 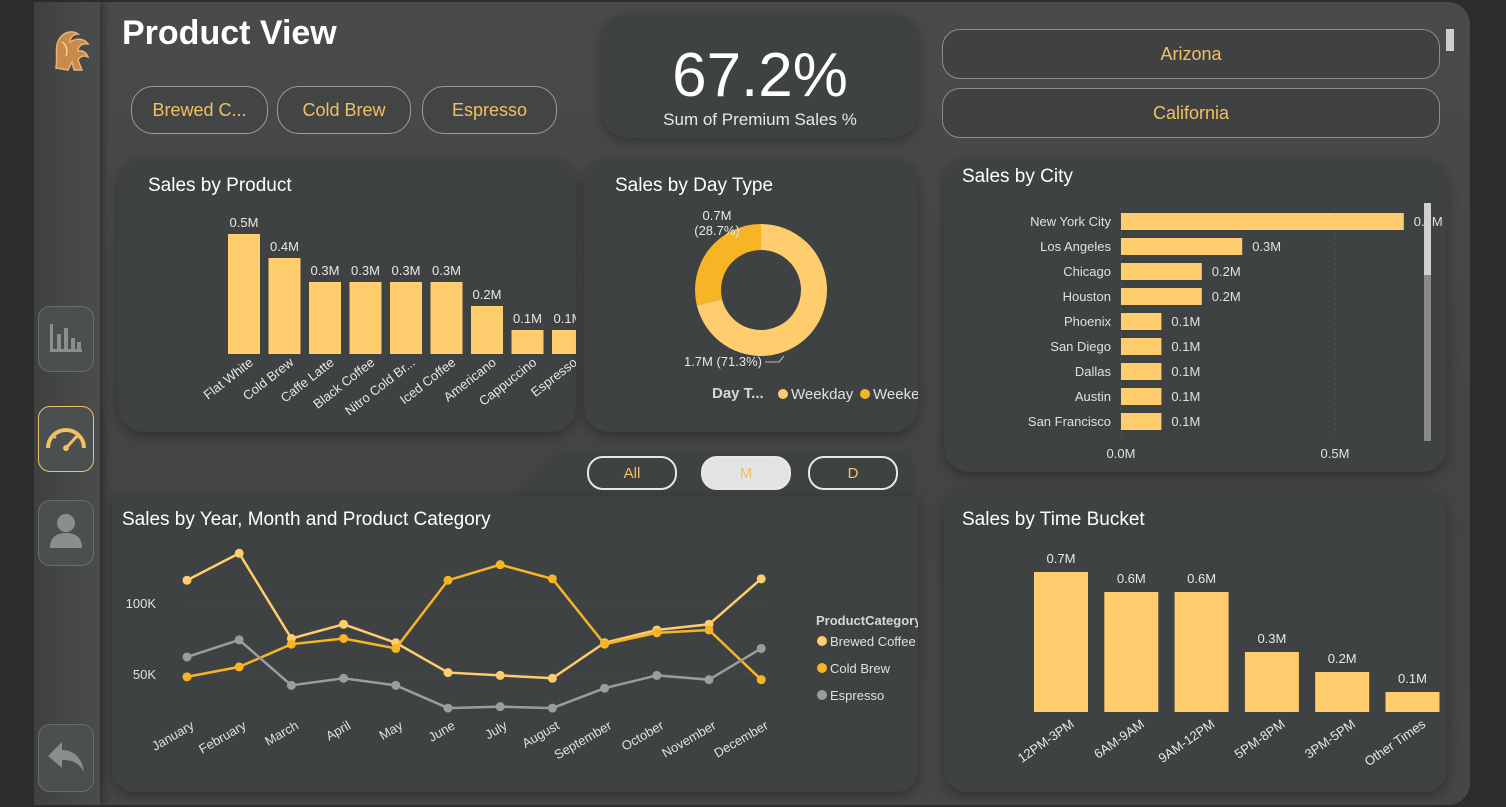 I want to click on legend-label: Espresso, so click(x=857, y=695).